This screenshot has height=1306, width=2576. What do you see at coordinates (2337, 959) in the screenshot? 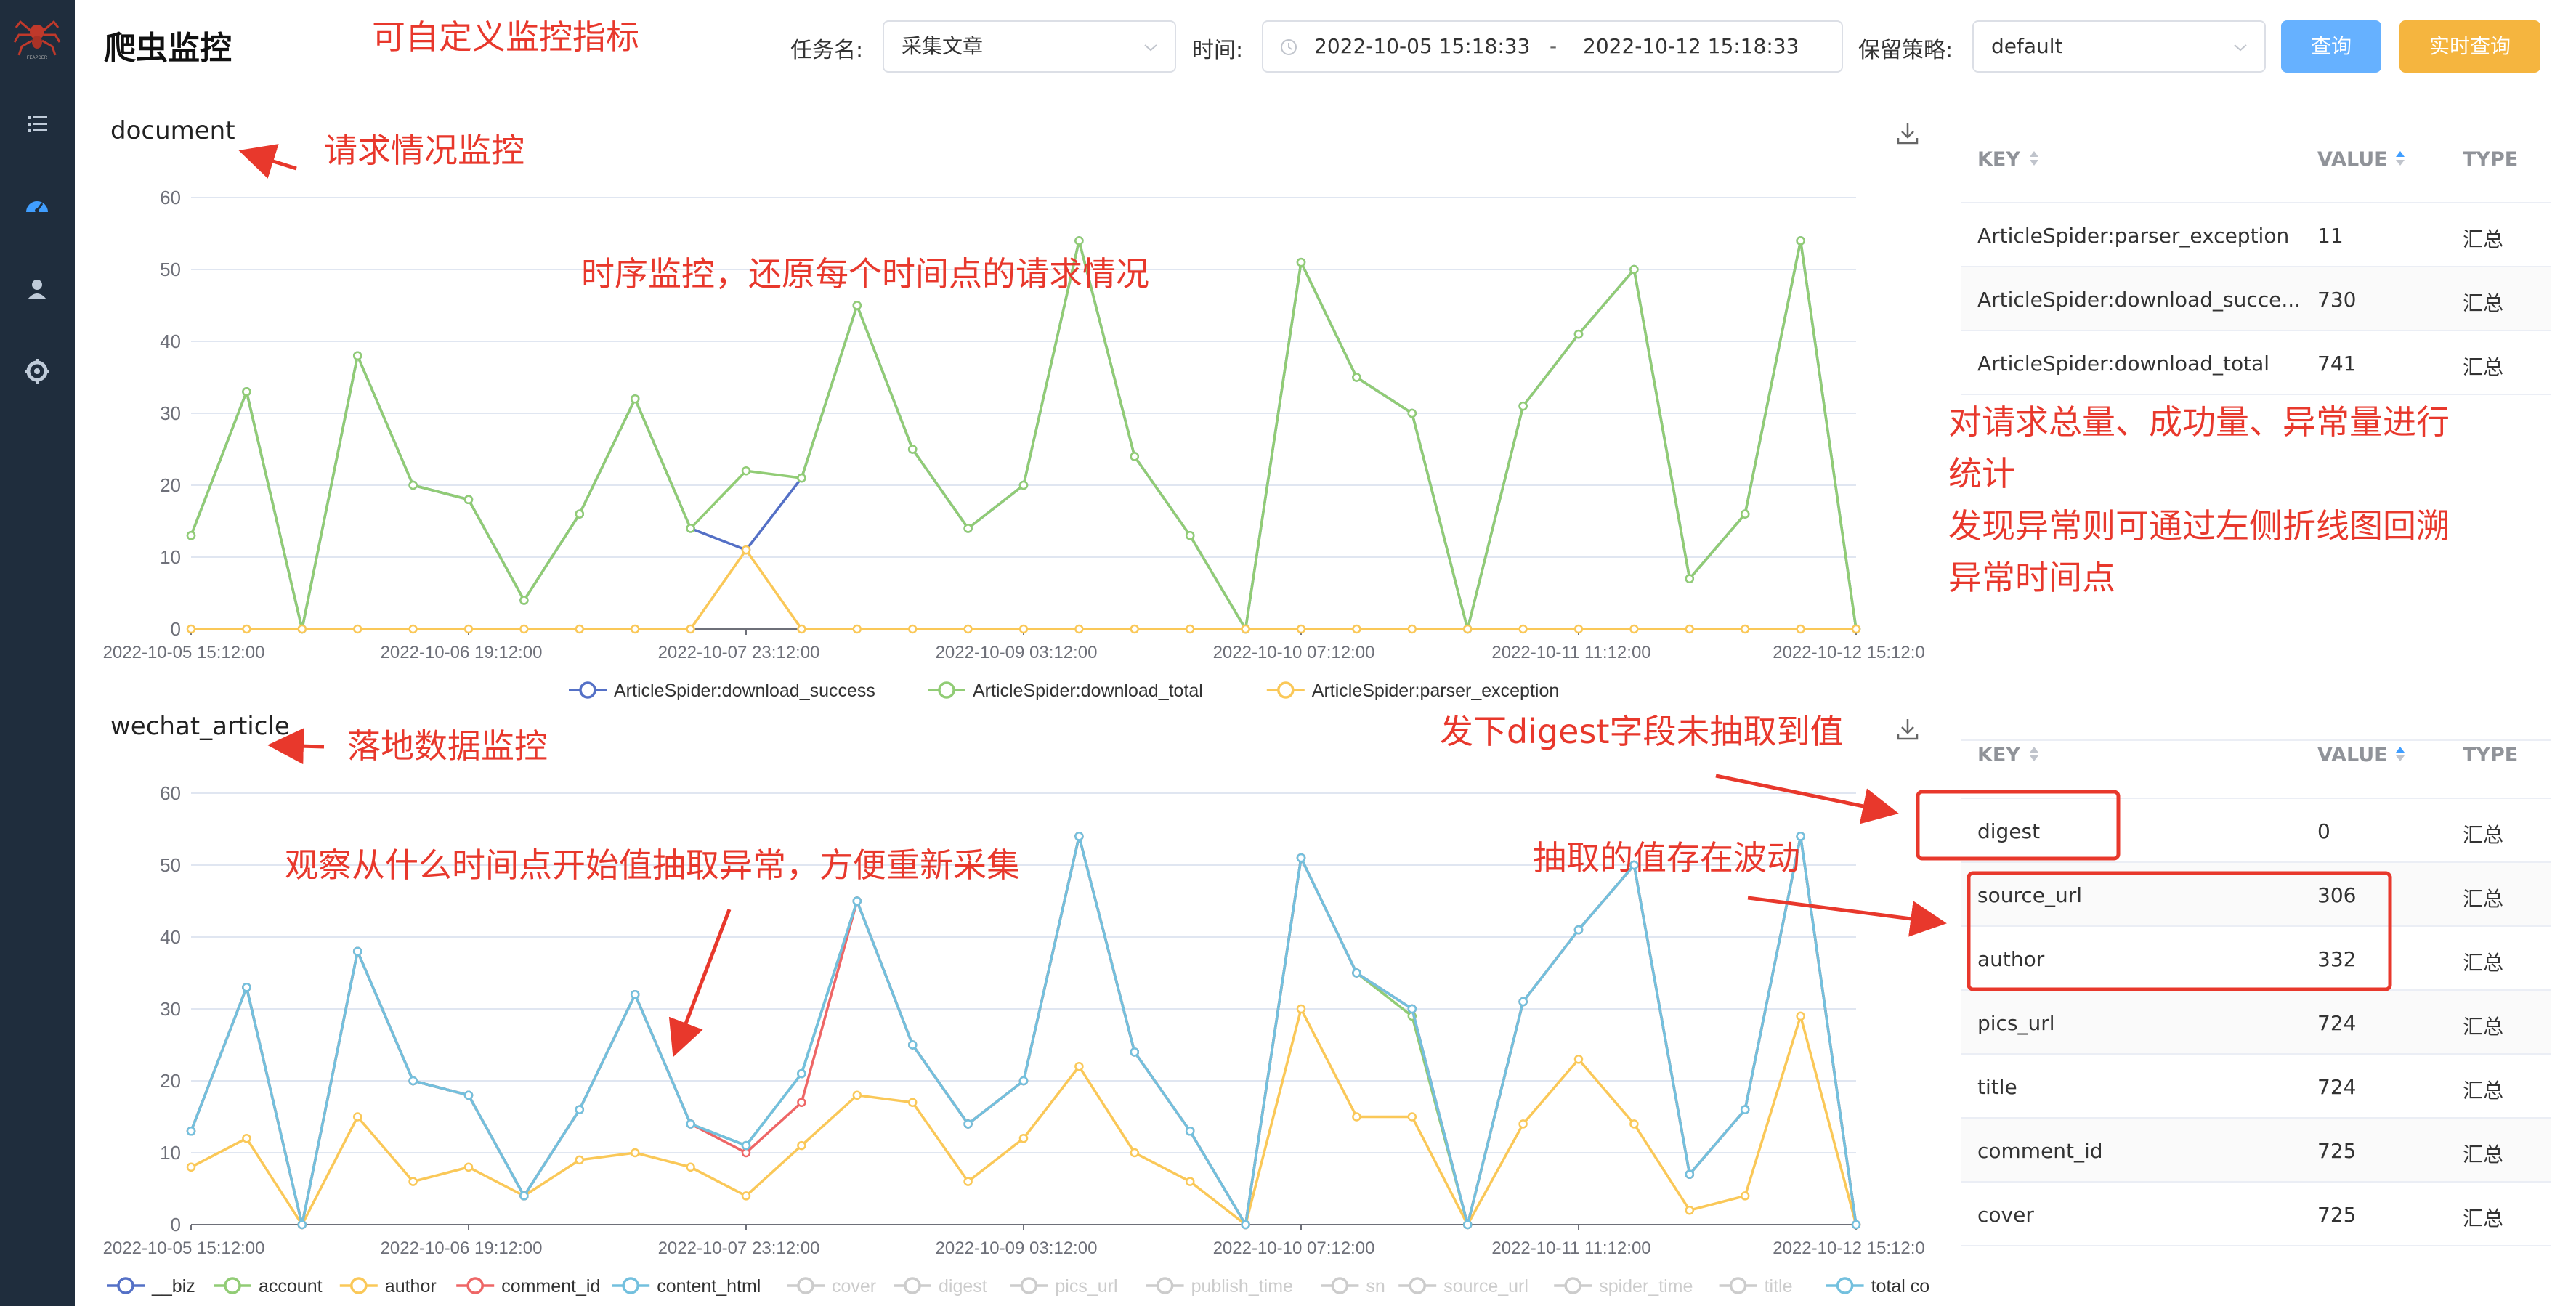
I see `row-value: 332` at bounding box center [2337, 959].